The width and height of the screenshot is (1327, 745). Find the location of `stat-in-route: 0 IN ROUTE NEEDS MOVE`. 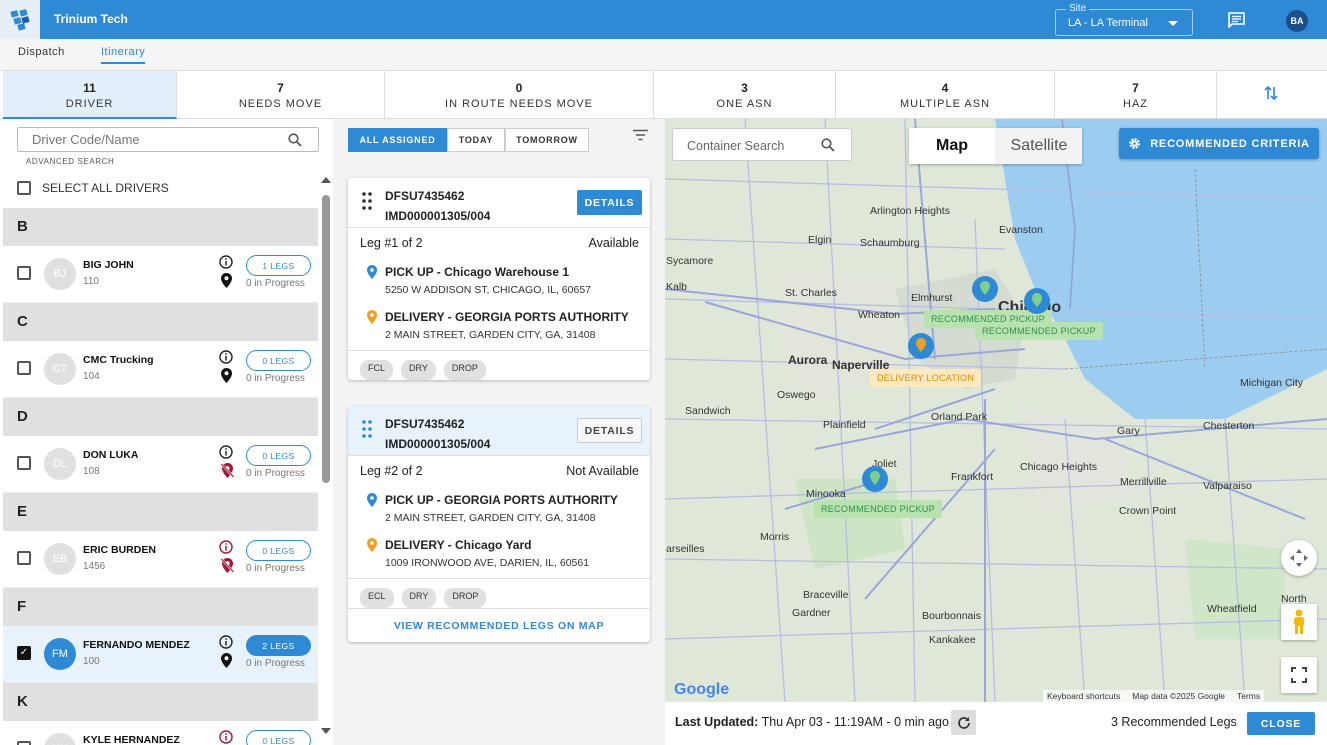

stat-in-route: 0 IN ROUTE NEEDS MOVE is located at coordinates (519, 95).